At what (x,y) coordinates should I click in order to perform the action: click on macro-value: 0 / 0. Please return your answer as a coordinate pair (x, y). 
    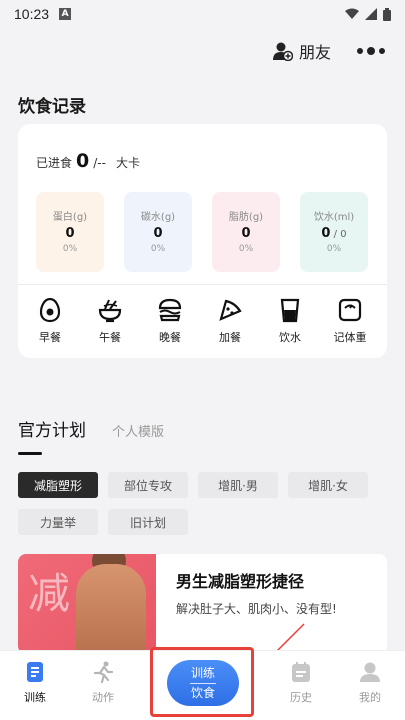
    Looking at the image, I should click on (334, 233).